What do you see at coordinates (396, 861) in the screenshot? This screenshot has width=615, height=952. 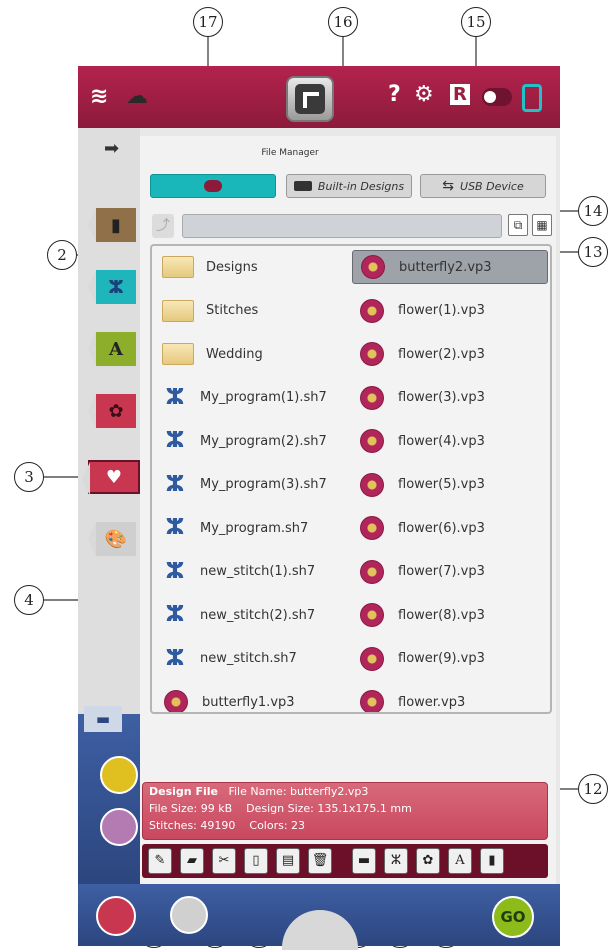 I see `filter-stitches-icon: ⵣ` at bounding box center [396, 861].